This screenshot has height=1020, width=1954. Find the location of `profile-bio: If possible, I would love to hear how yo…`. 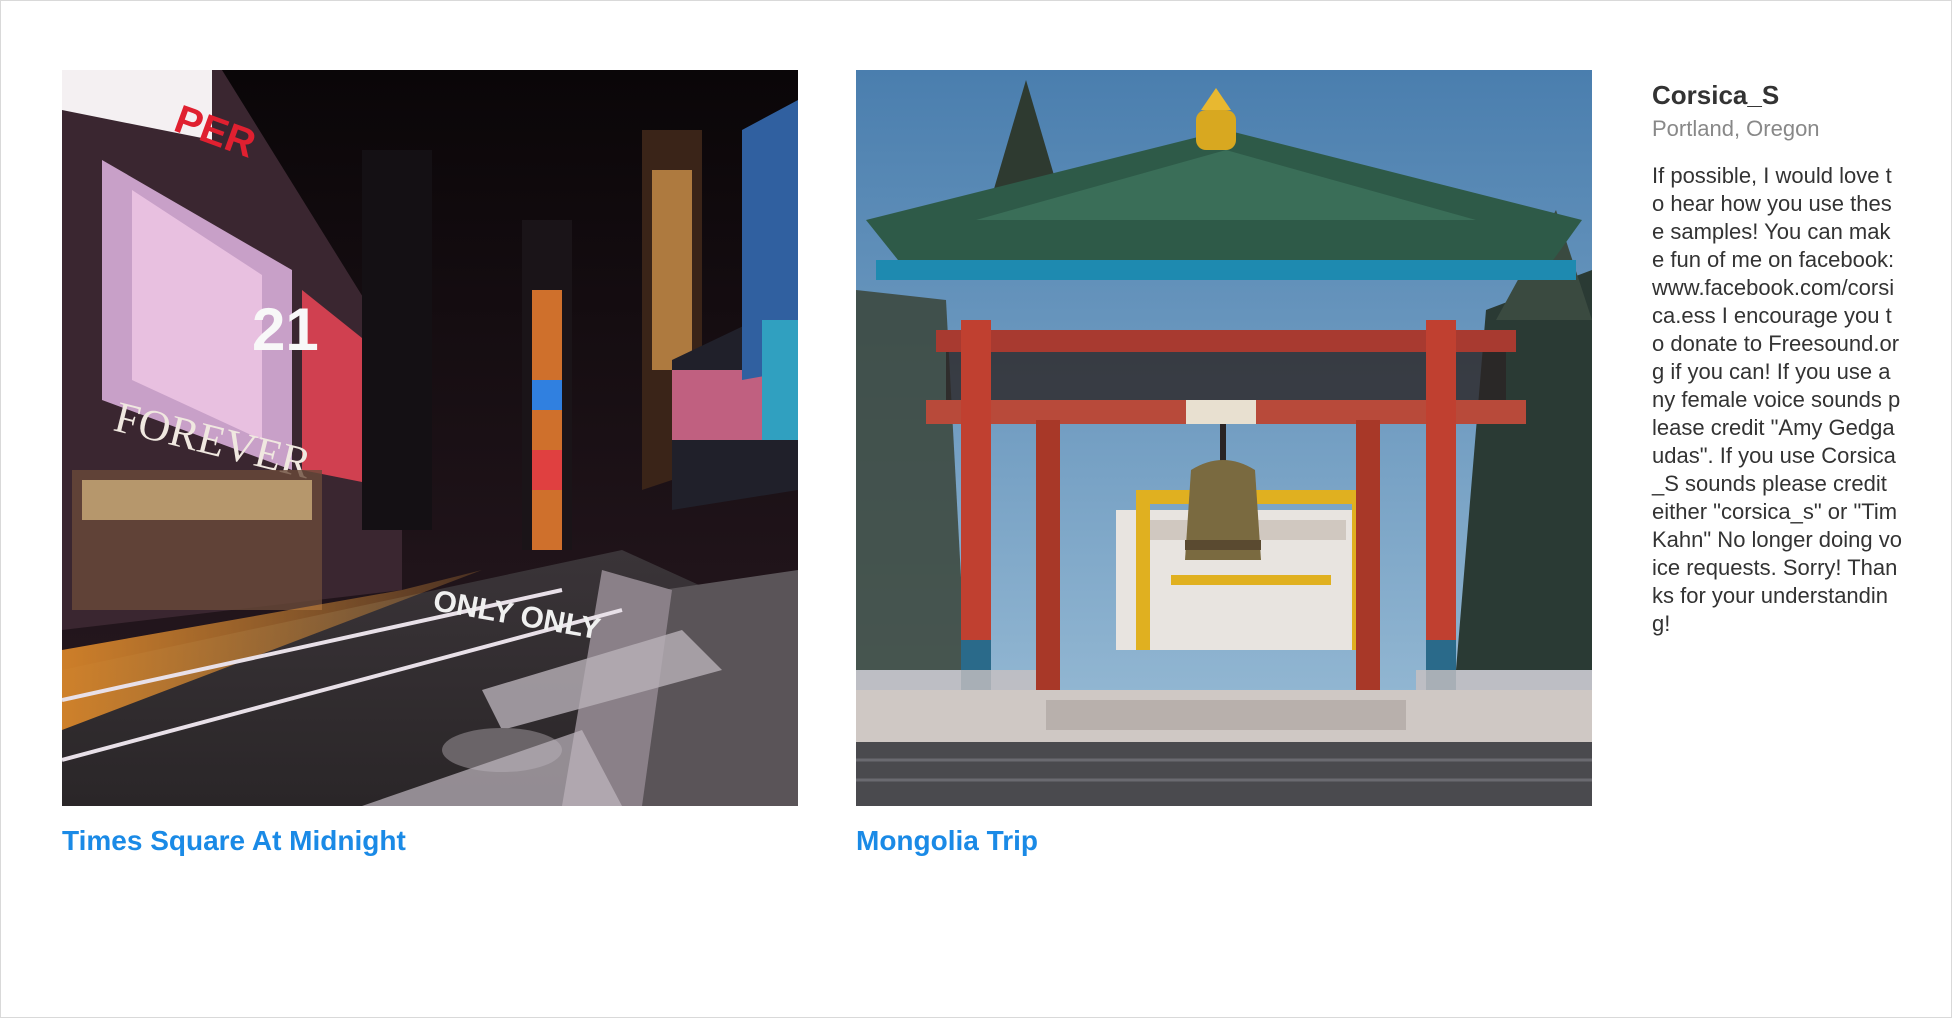

profile-bio: If possible, I would love to hear how yo… is located at coordinates (1777, 399).